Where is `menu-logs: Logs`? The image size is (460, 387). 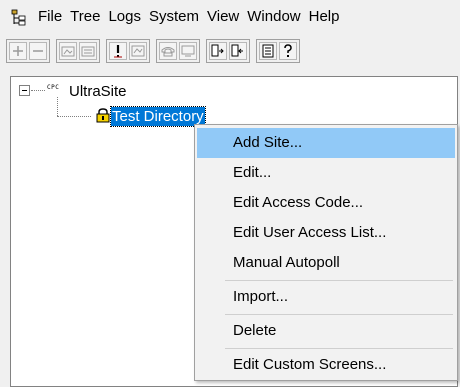 menu-logs: Logs is located at coordinates (124, 17).